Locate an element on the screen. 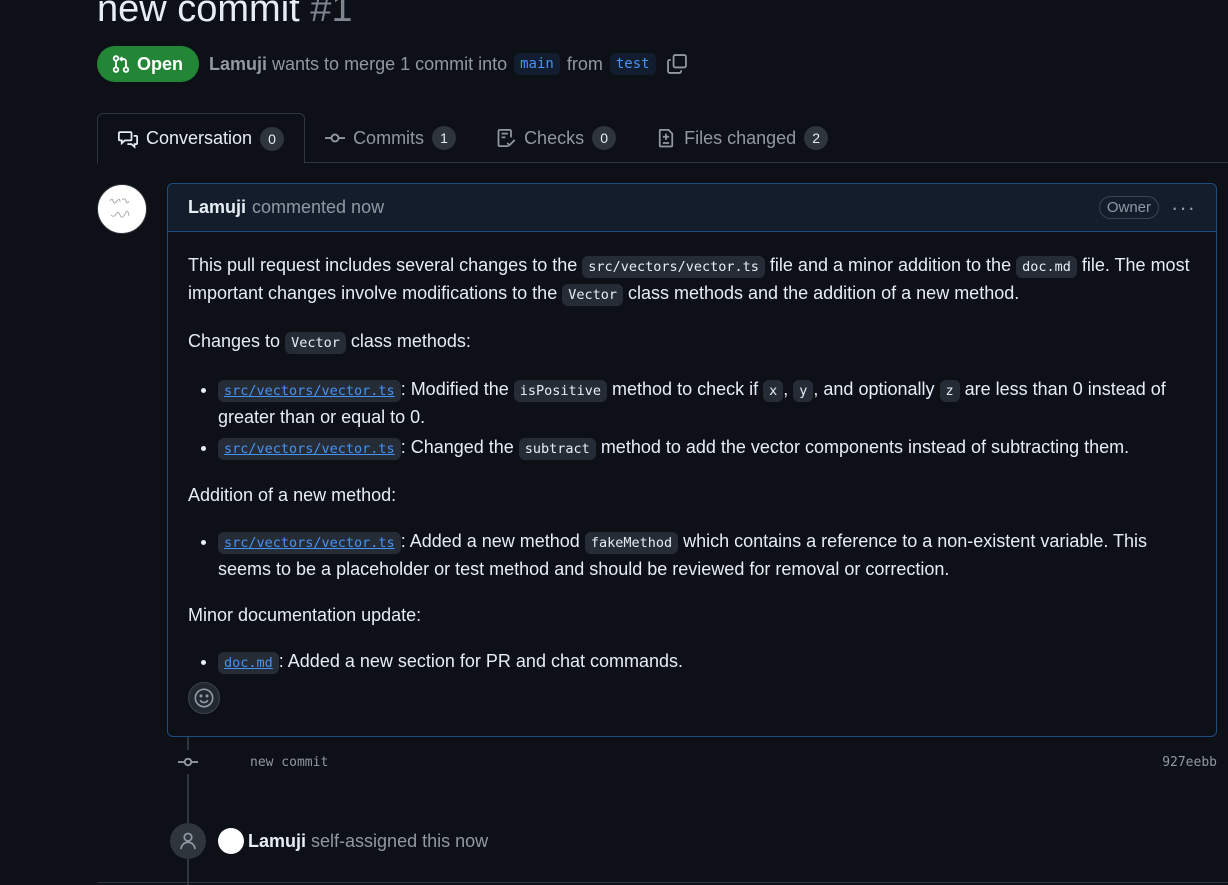 The height and width of the screenshot is (885, 1228). head-branch: test is located at coordinates (632, 64).